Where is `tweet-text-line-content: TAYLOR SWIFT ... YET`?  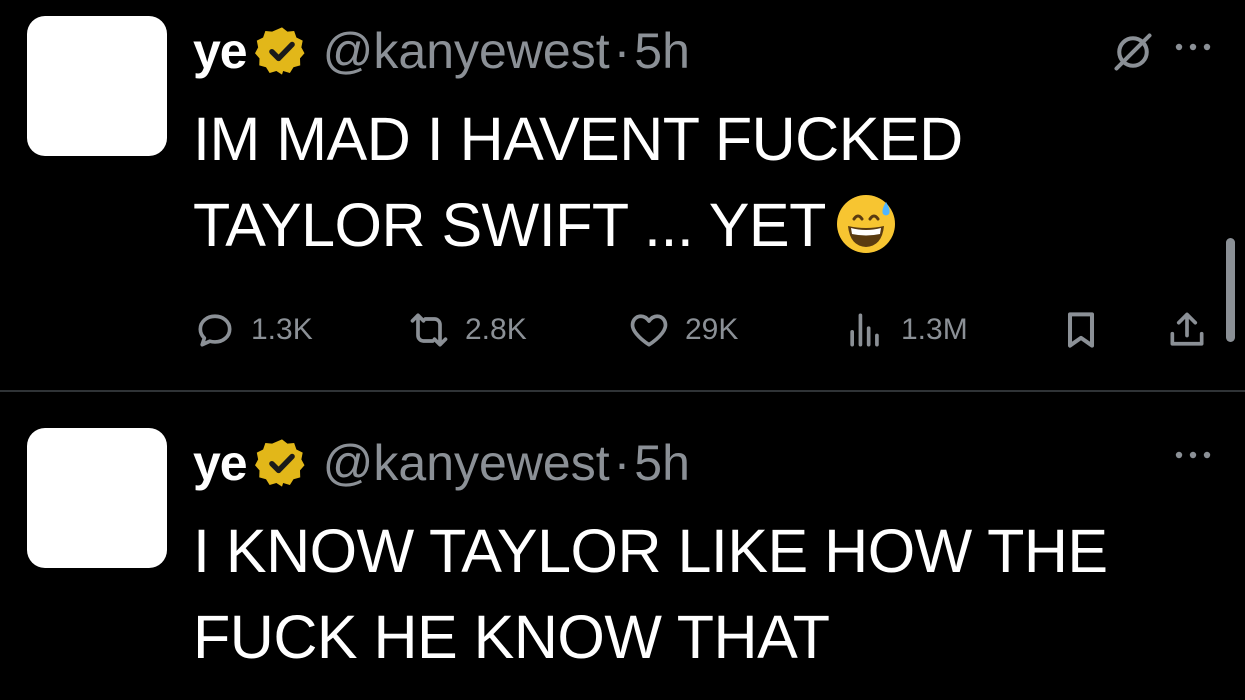 tweet-text-line-content: TAYLOR SWIFT ... YET is located at coordinates (509, 225).